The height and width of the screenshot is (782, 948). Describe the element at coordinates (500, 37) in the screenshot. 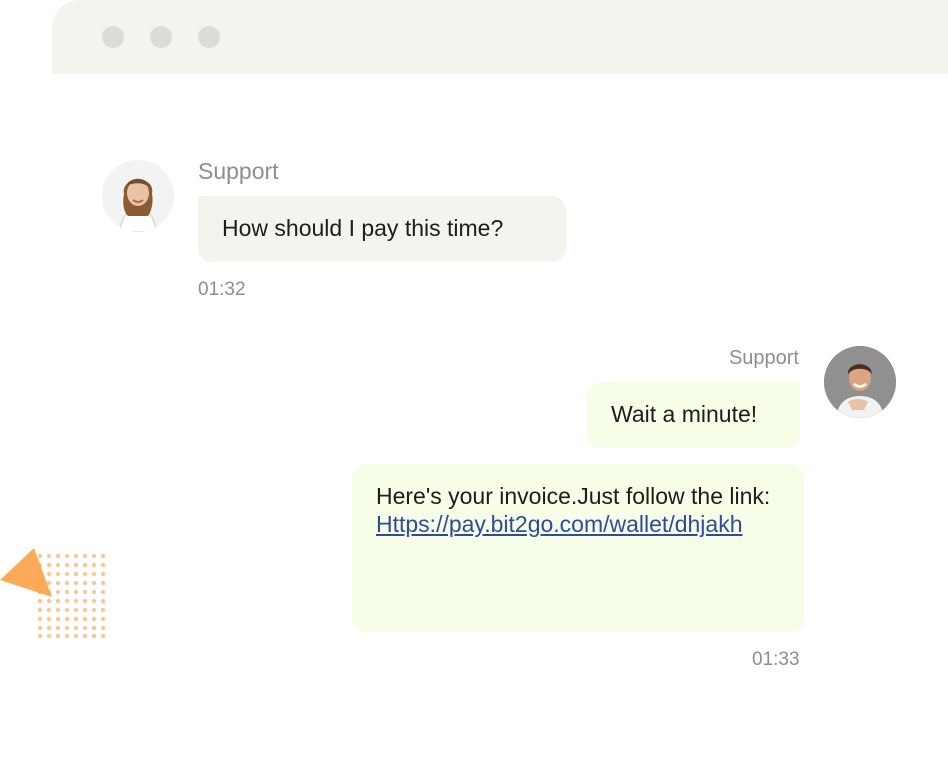

I see `window-title-bar` at that location.